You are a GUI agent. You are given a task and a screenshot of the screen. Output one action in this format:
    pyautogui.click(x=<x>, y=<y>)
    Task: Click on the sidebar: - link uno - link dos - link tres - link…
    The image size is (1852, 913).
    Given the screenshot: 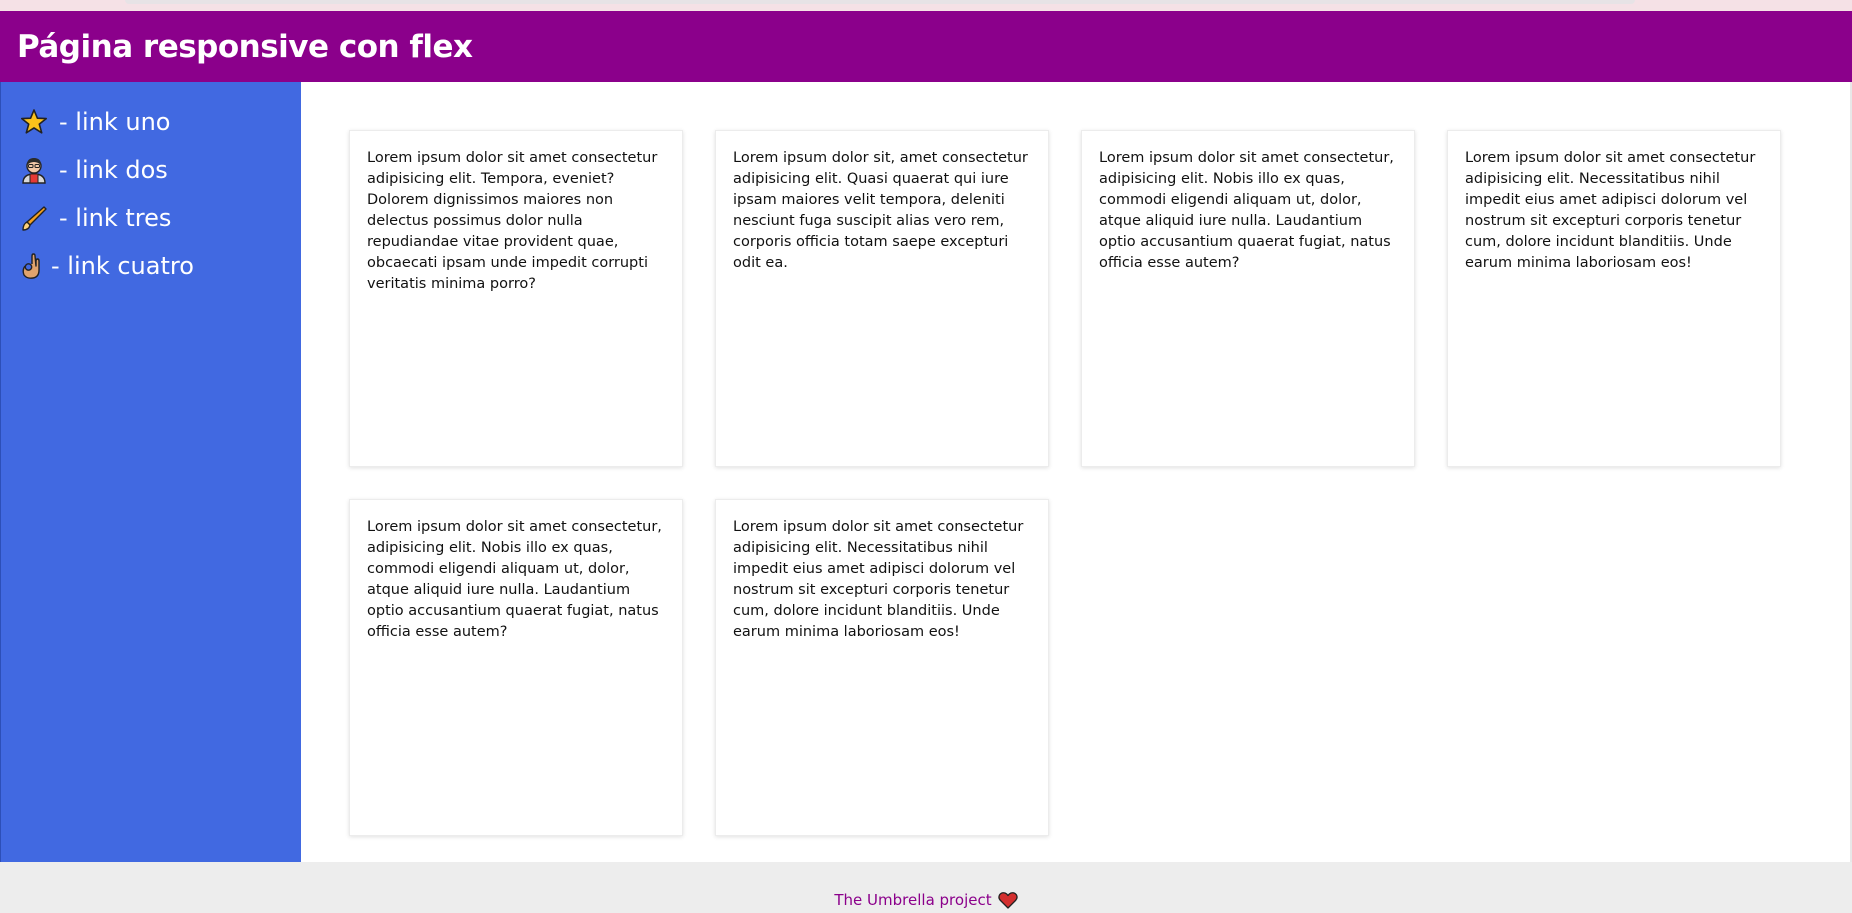 What is the action you would take?
    pyautogui.click(x=150, y=472)
    